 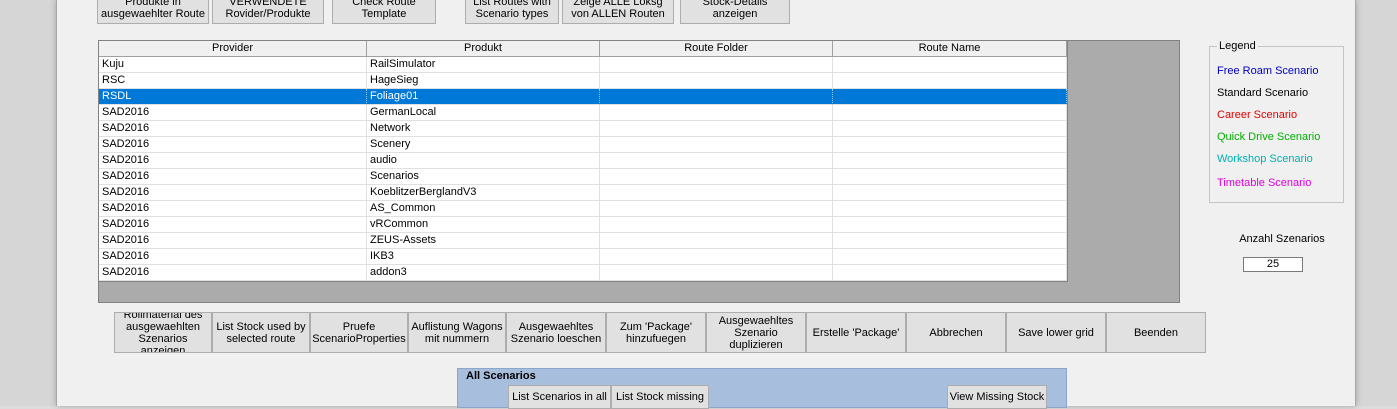 What do you see at coordinates (501, 376) in the screenshot?
I see `all-scenarios-title: All Scenarios` at bounding box center [501, 376].